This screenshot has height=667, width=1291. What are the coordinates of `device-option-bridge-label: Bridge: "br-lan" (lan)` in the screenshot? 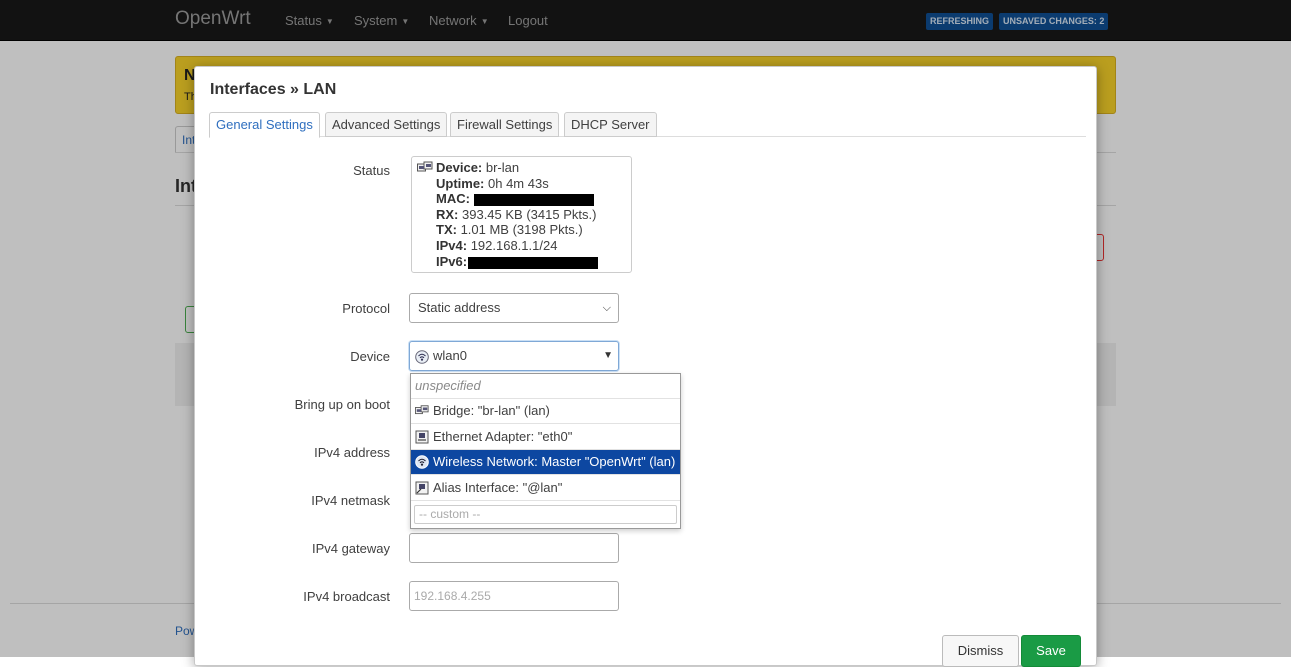 It's located at (491, 410).